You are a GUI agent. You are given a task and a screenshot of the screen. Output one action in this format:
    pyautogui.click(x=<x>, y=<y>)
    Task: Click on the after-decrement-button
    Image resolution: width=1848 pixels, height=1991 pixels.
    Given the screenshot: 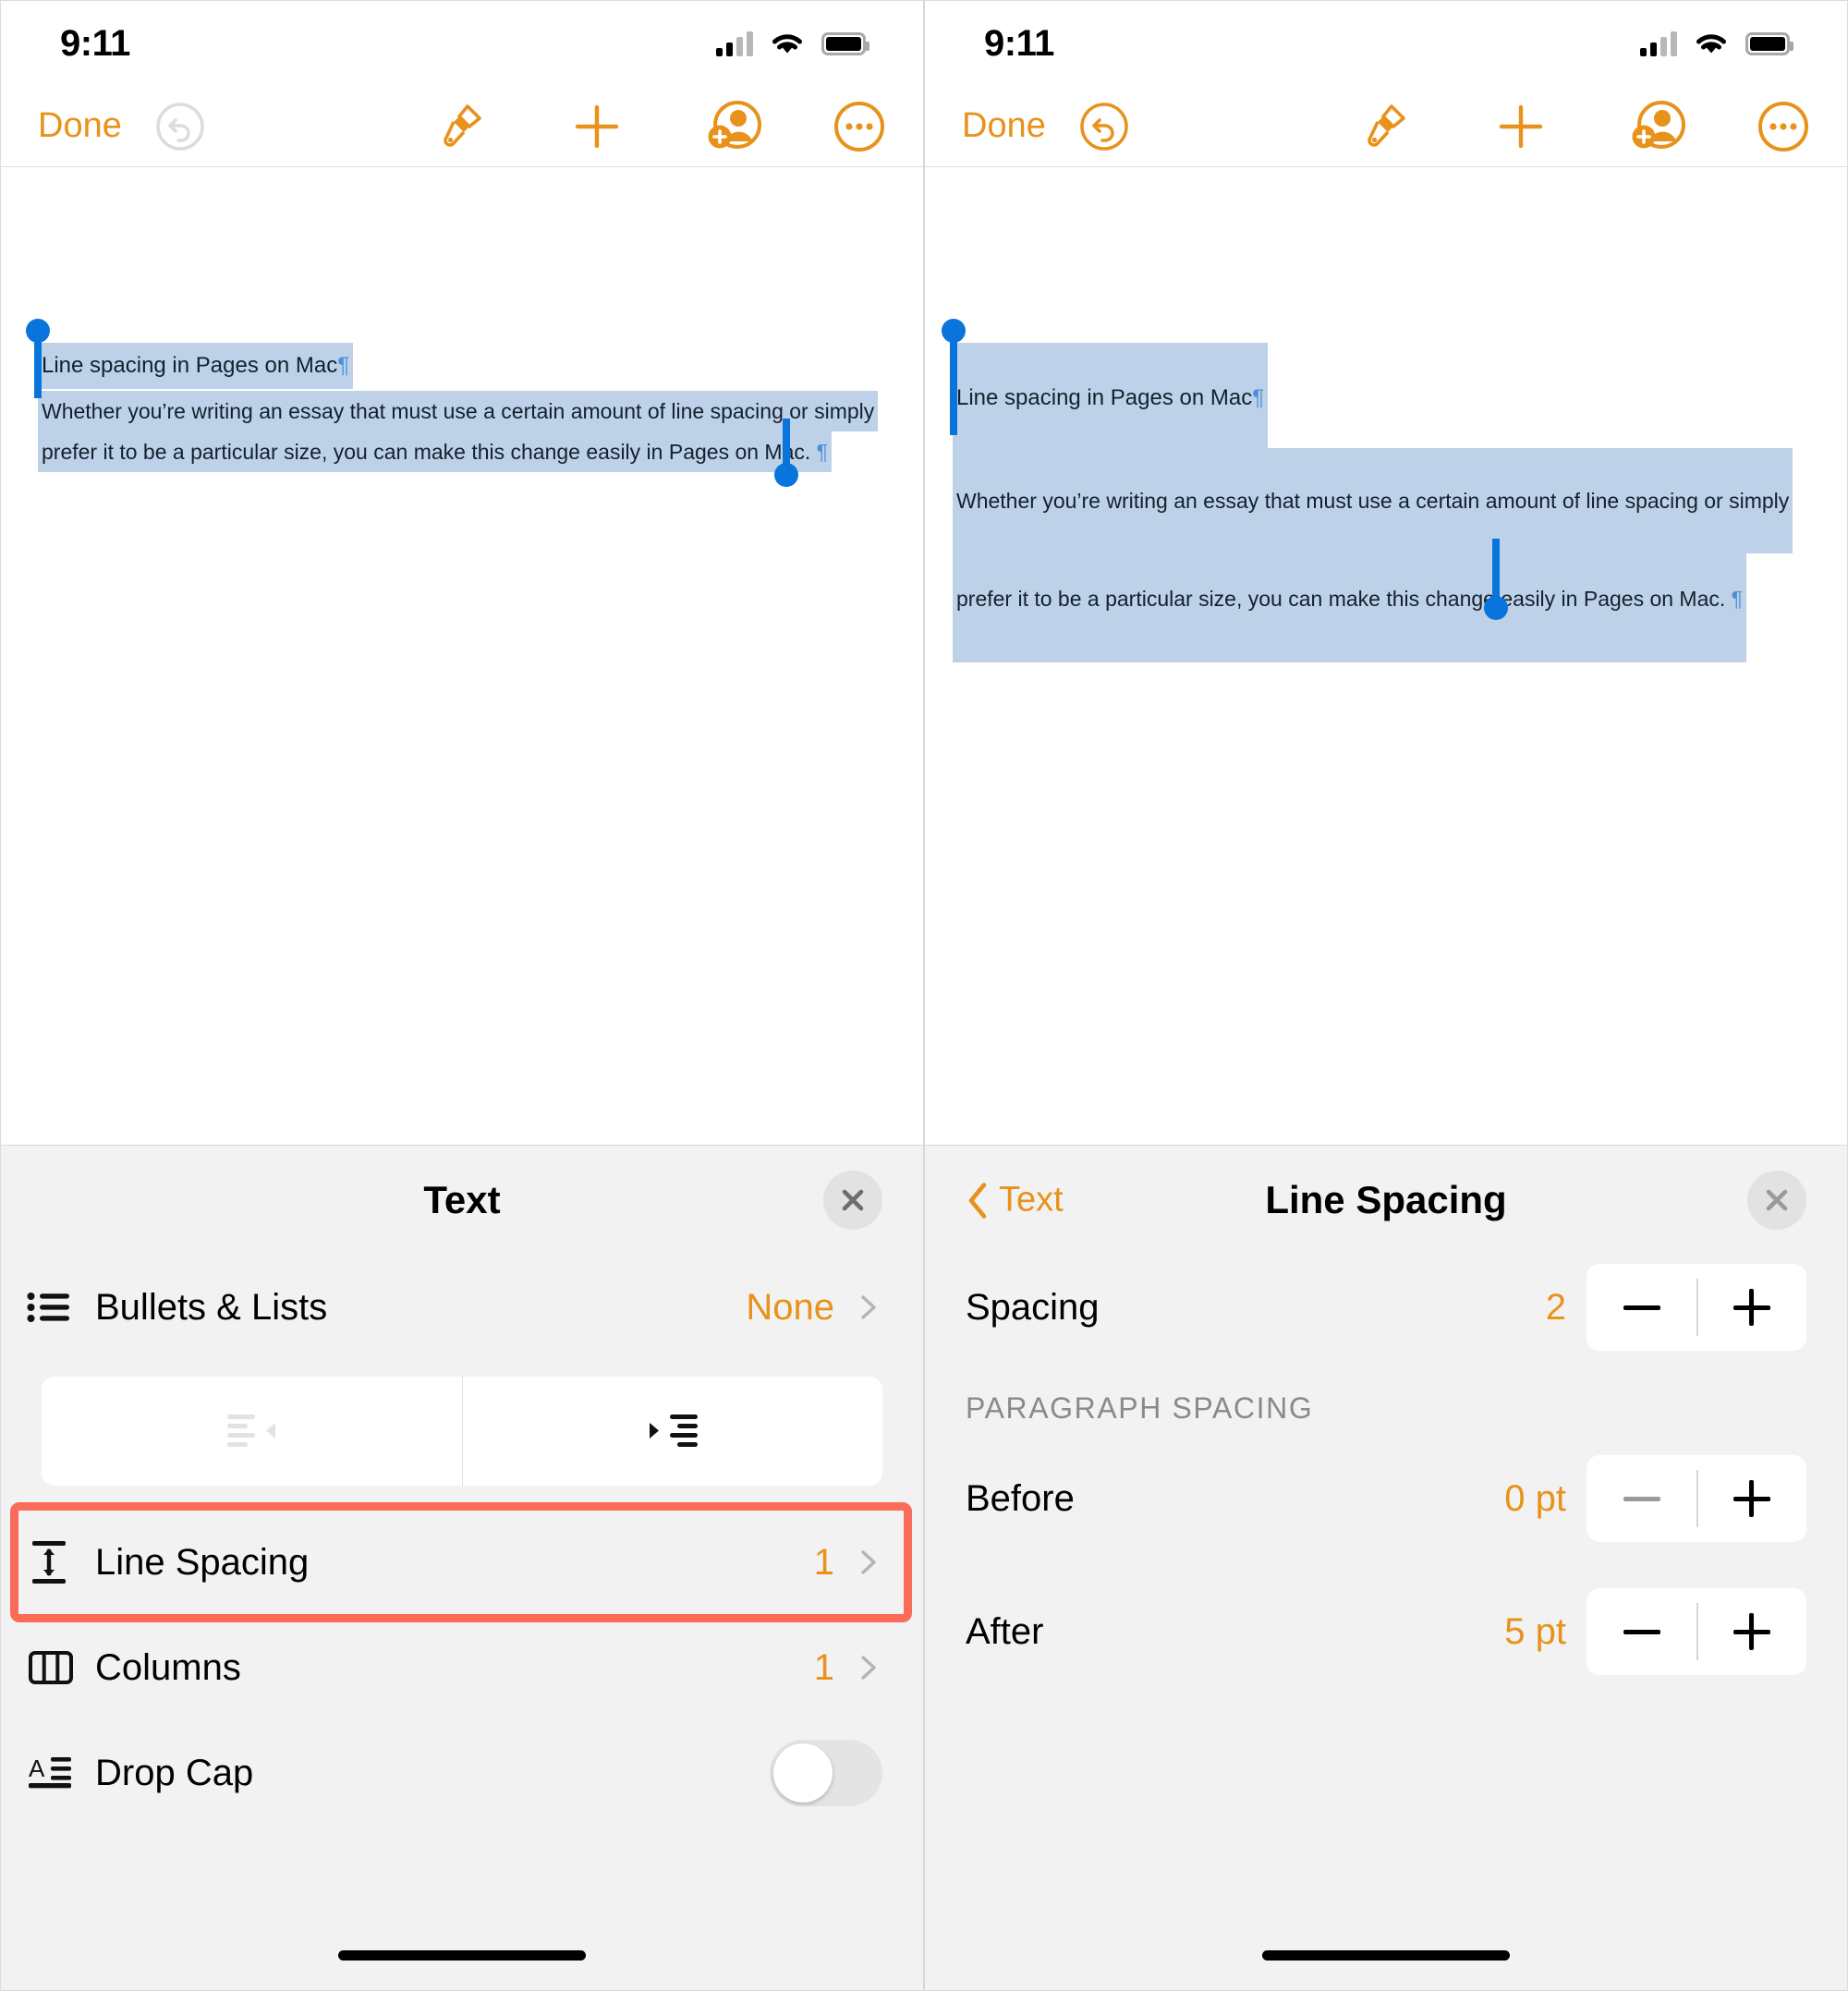 What is the action you would take?
    pyautogui.click(x=1641, y=1632)
    